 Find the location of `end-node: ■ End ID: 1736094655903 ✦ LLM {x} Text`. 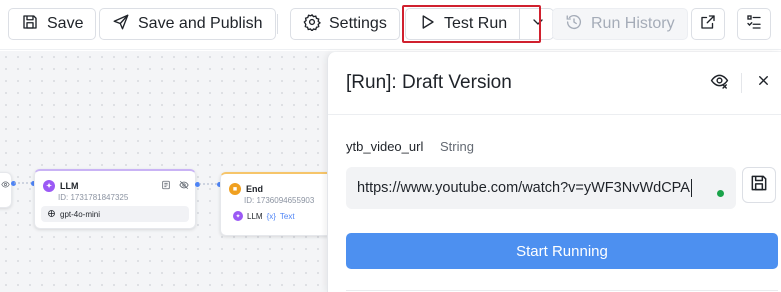

end-node: ■ End ID: 1736094655903 ✦ LLM {x} Text is located at coordinates (280, 204).